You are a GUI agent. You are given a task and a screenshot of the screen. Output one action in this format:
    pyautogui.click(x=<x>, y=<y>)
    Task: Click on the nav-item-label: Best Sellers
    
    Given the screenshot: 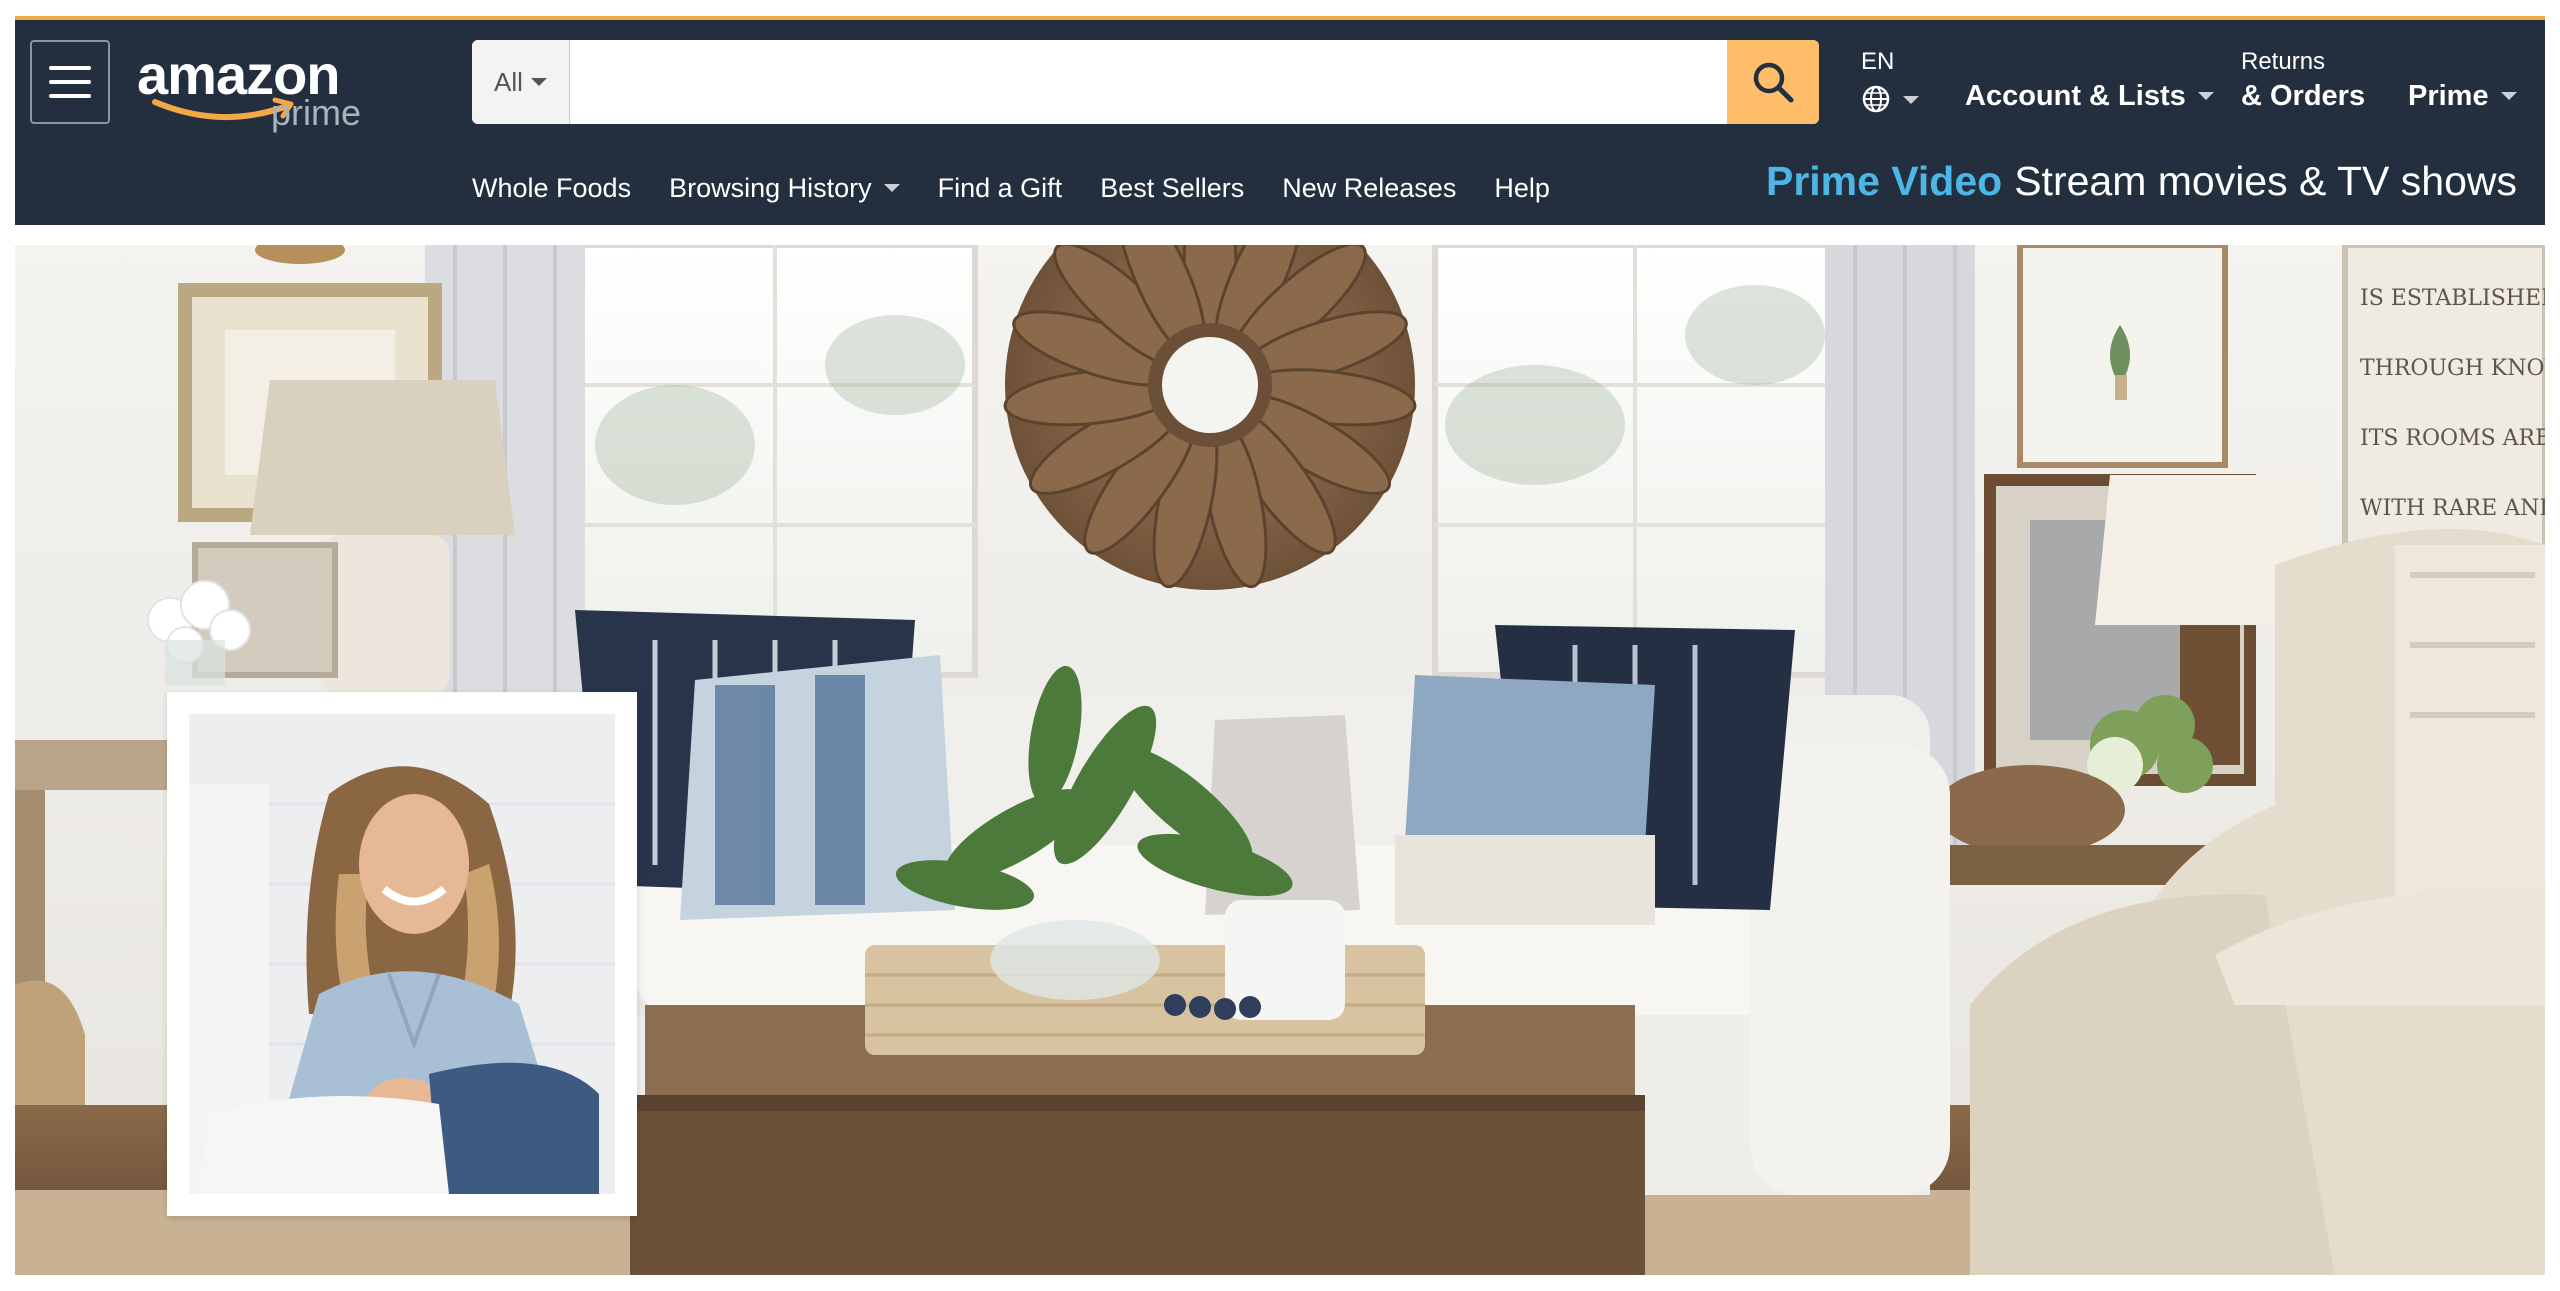 What is the action you would take?
    pyautogui.click(x=1172, y=187)
    